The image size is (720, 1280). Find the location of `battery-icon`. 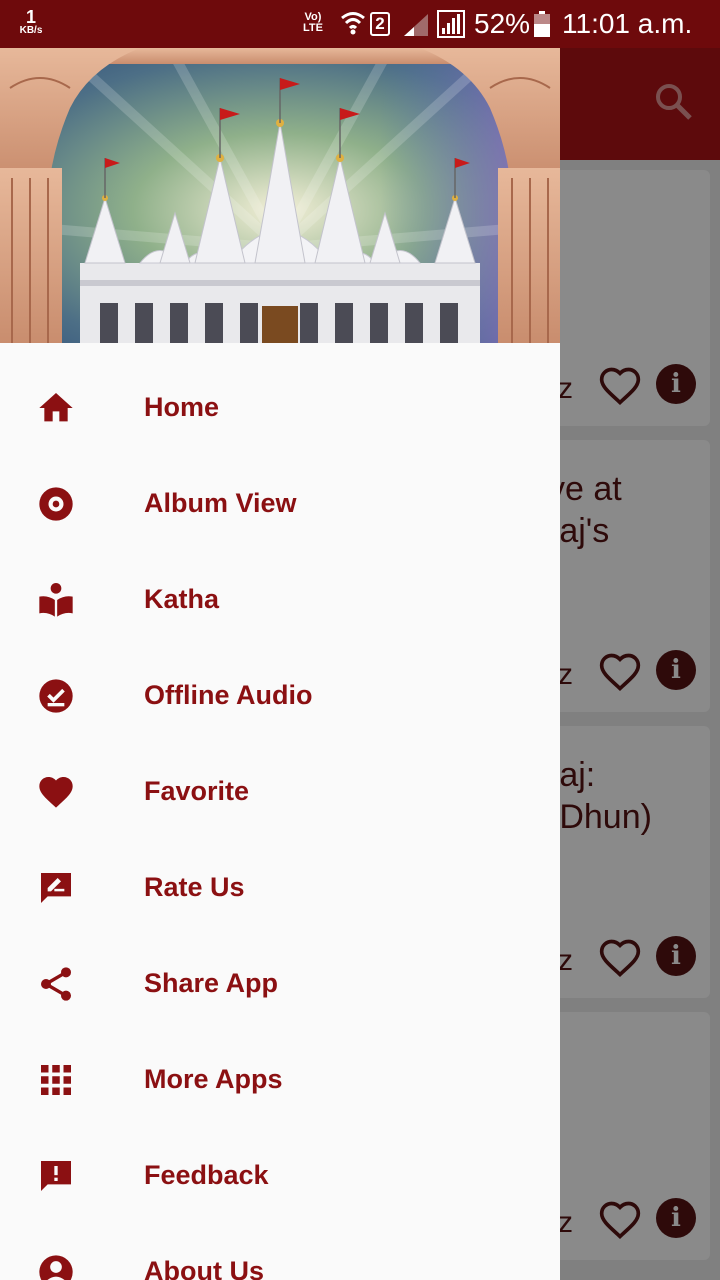

battery-icon is located at coordinates (542, 24).